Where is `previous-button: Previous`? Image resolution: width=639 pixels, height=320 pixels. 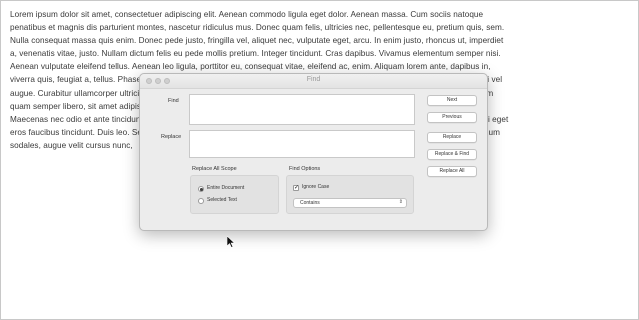 previous-button: Previous is located at coordinates (452, 117).